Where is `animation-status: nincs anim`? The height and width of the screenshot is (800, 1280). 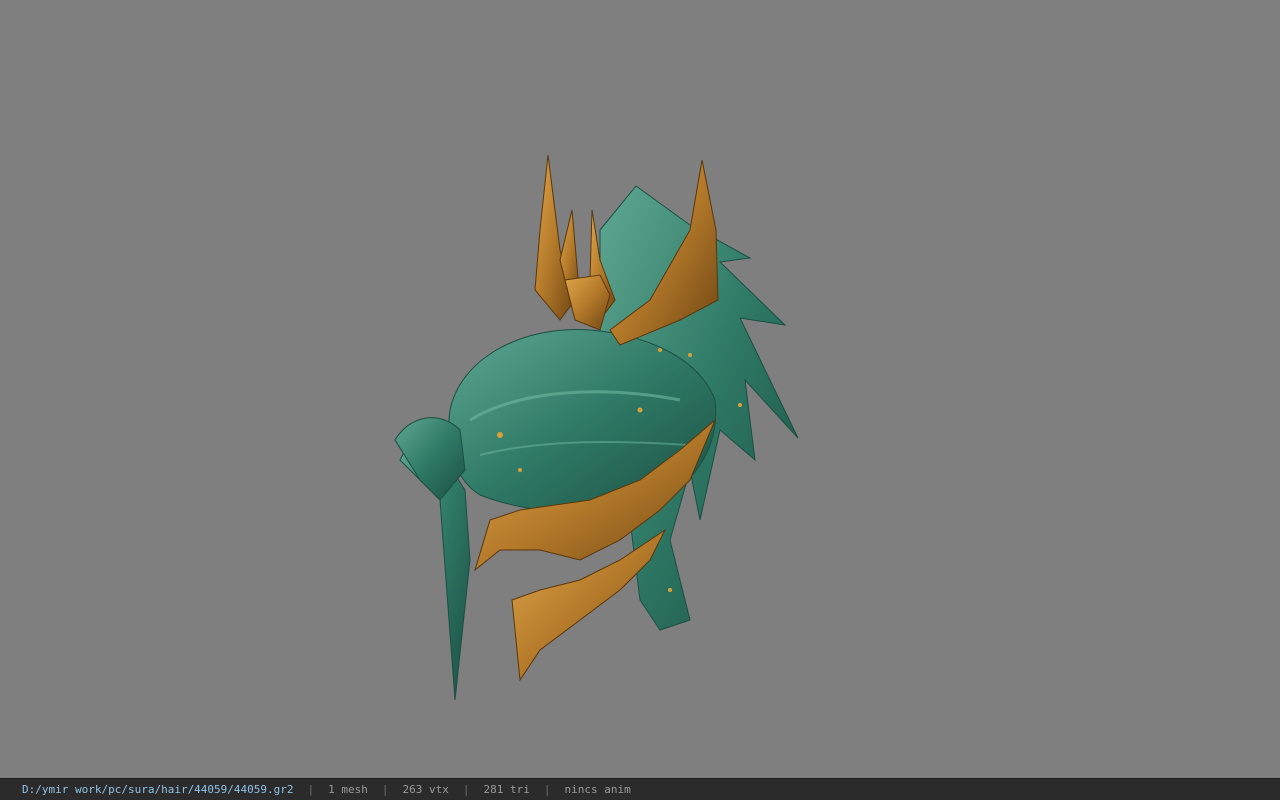 animation-status: nincs anim is located at coordinates (597, 789).